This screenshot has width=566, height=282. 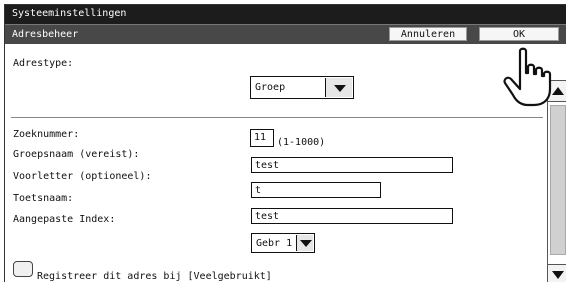 What do you see at coordinates (352, 216) in the screenshot?
I see `key-name-input: test` at bounding box center [352, 216].